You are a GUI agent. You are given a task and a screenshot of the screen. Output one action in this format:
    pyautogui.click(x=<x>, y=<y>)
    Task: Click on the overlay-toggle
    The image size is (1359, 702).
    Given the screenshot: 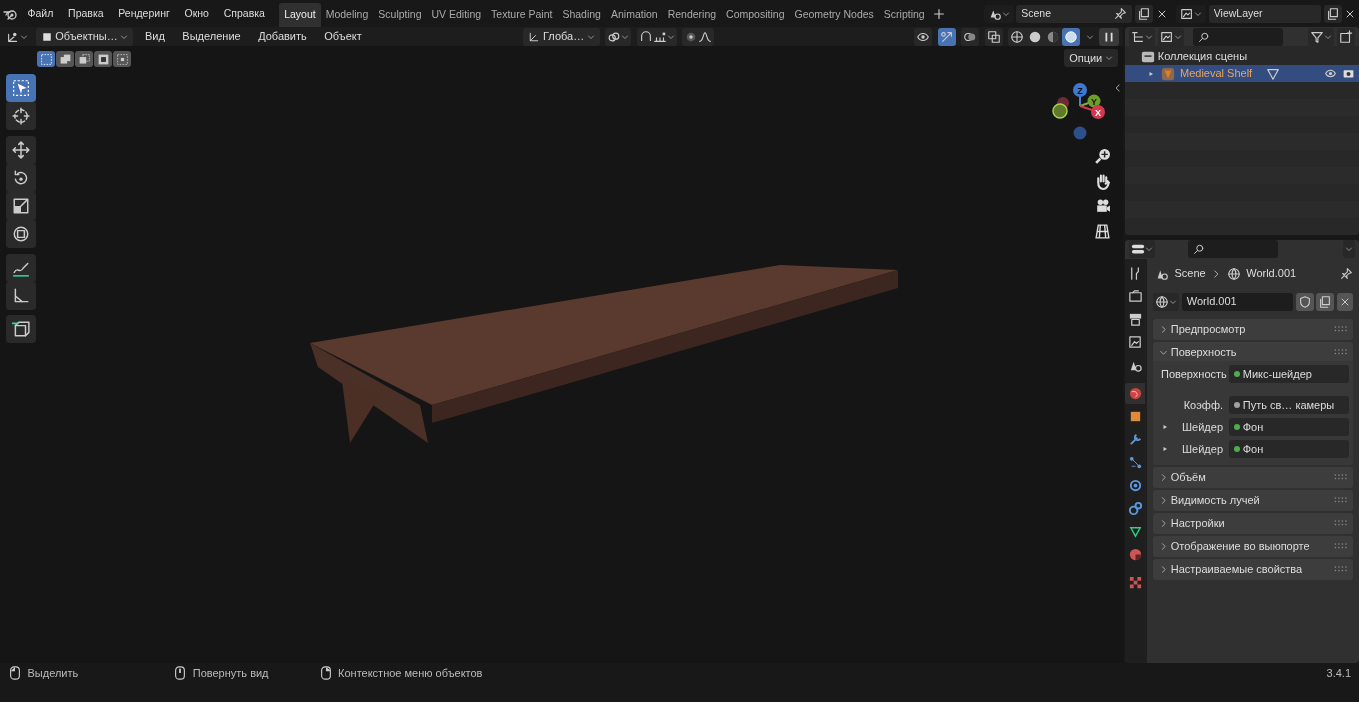 What is the action you would take?
    pyautogui.click(x=970, y=36)
    